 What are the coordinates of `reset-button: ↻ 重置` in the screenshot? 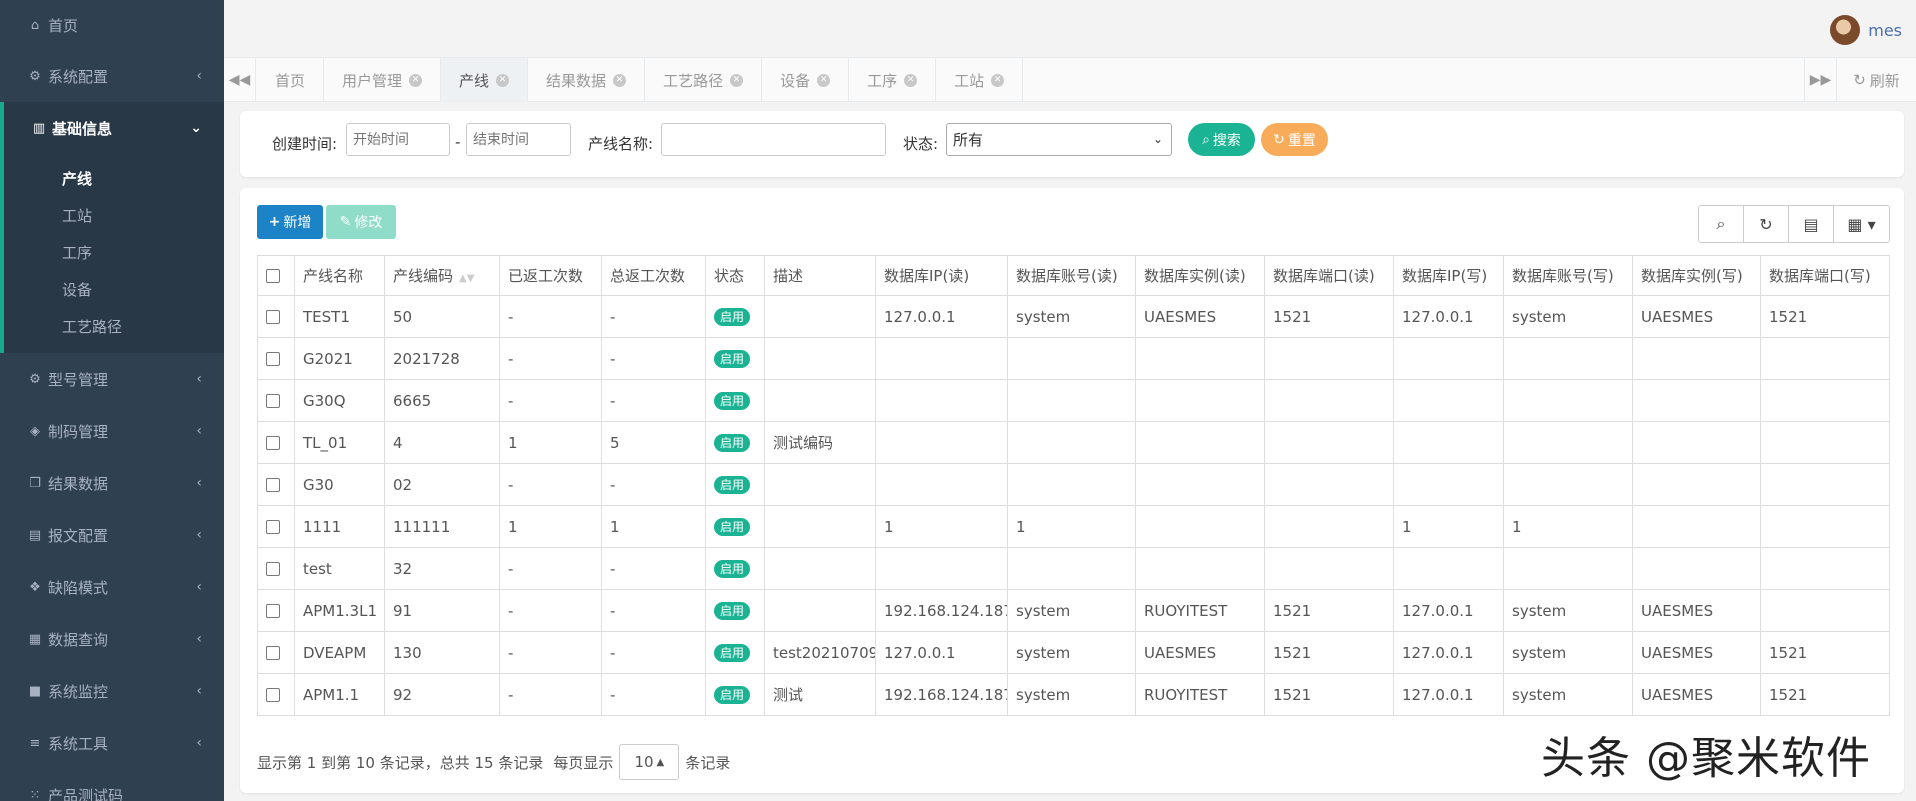 It's located at (1294, 139).